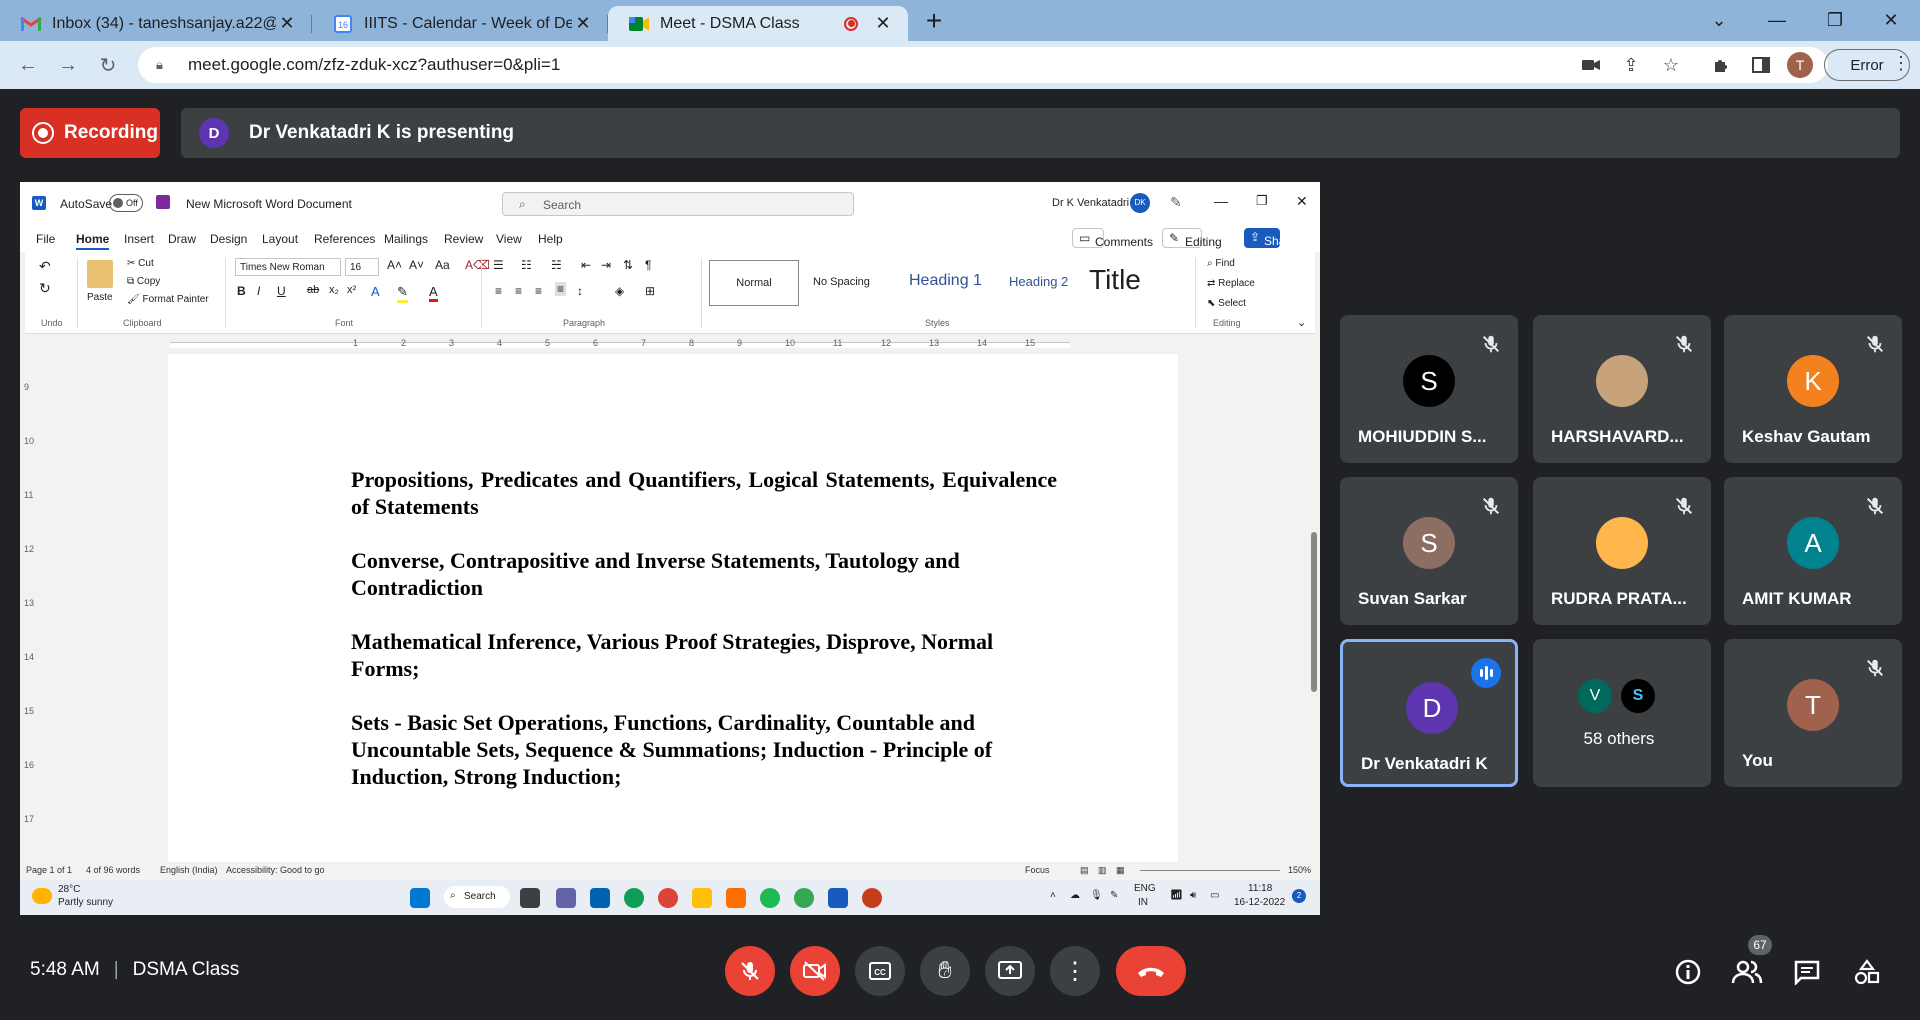 This screenshot has height=1020, width=1920. Describe the element at coordinates (1221, 201) in the screenshot. I see `word-minimize-icon: —` at that location.